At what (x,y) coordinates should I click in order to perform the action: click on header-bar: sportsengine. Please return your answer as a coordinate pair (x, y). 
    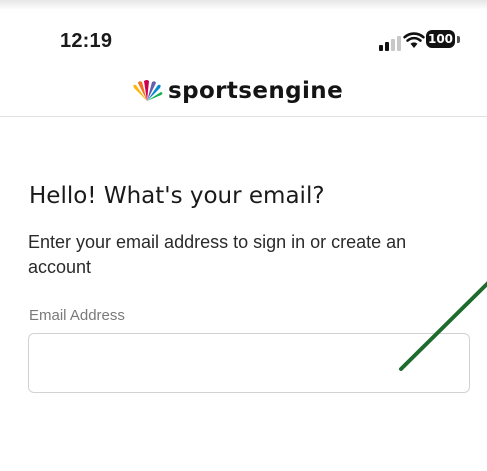
    Looking at the image, I should click on (243, 93).